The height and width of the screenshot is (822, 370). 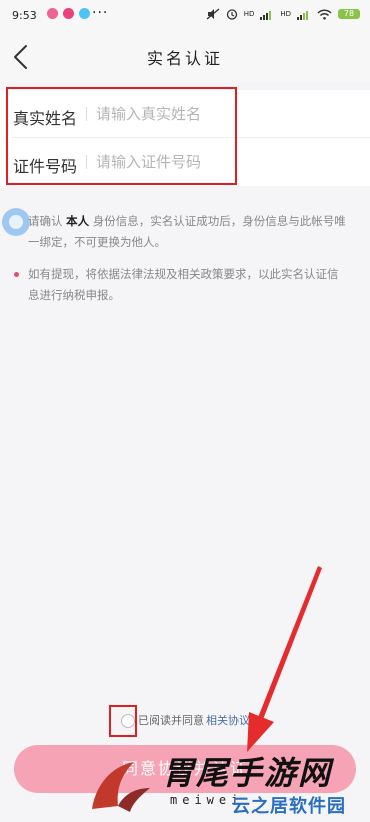 What do you see at coordinates (349, 14) in the screenshot?
I see `battery-icon: 78` at bounding box center [349, 14].